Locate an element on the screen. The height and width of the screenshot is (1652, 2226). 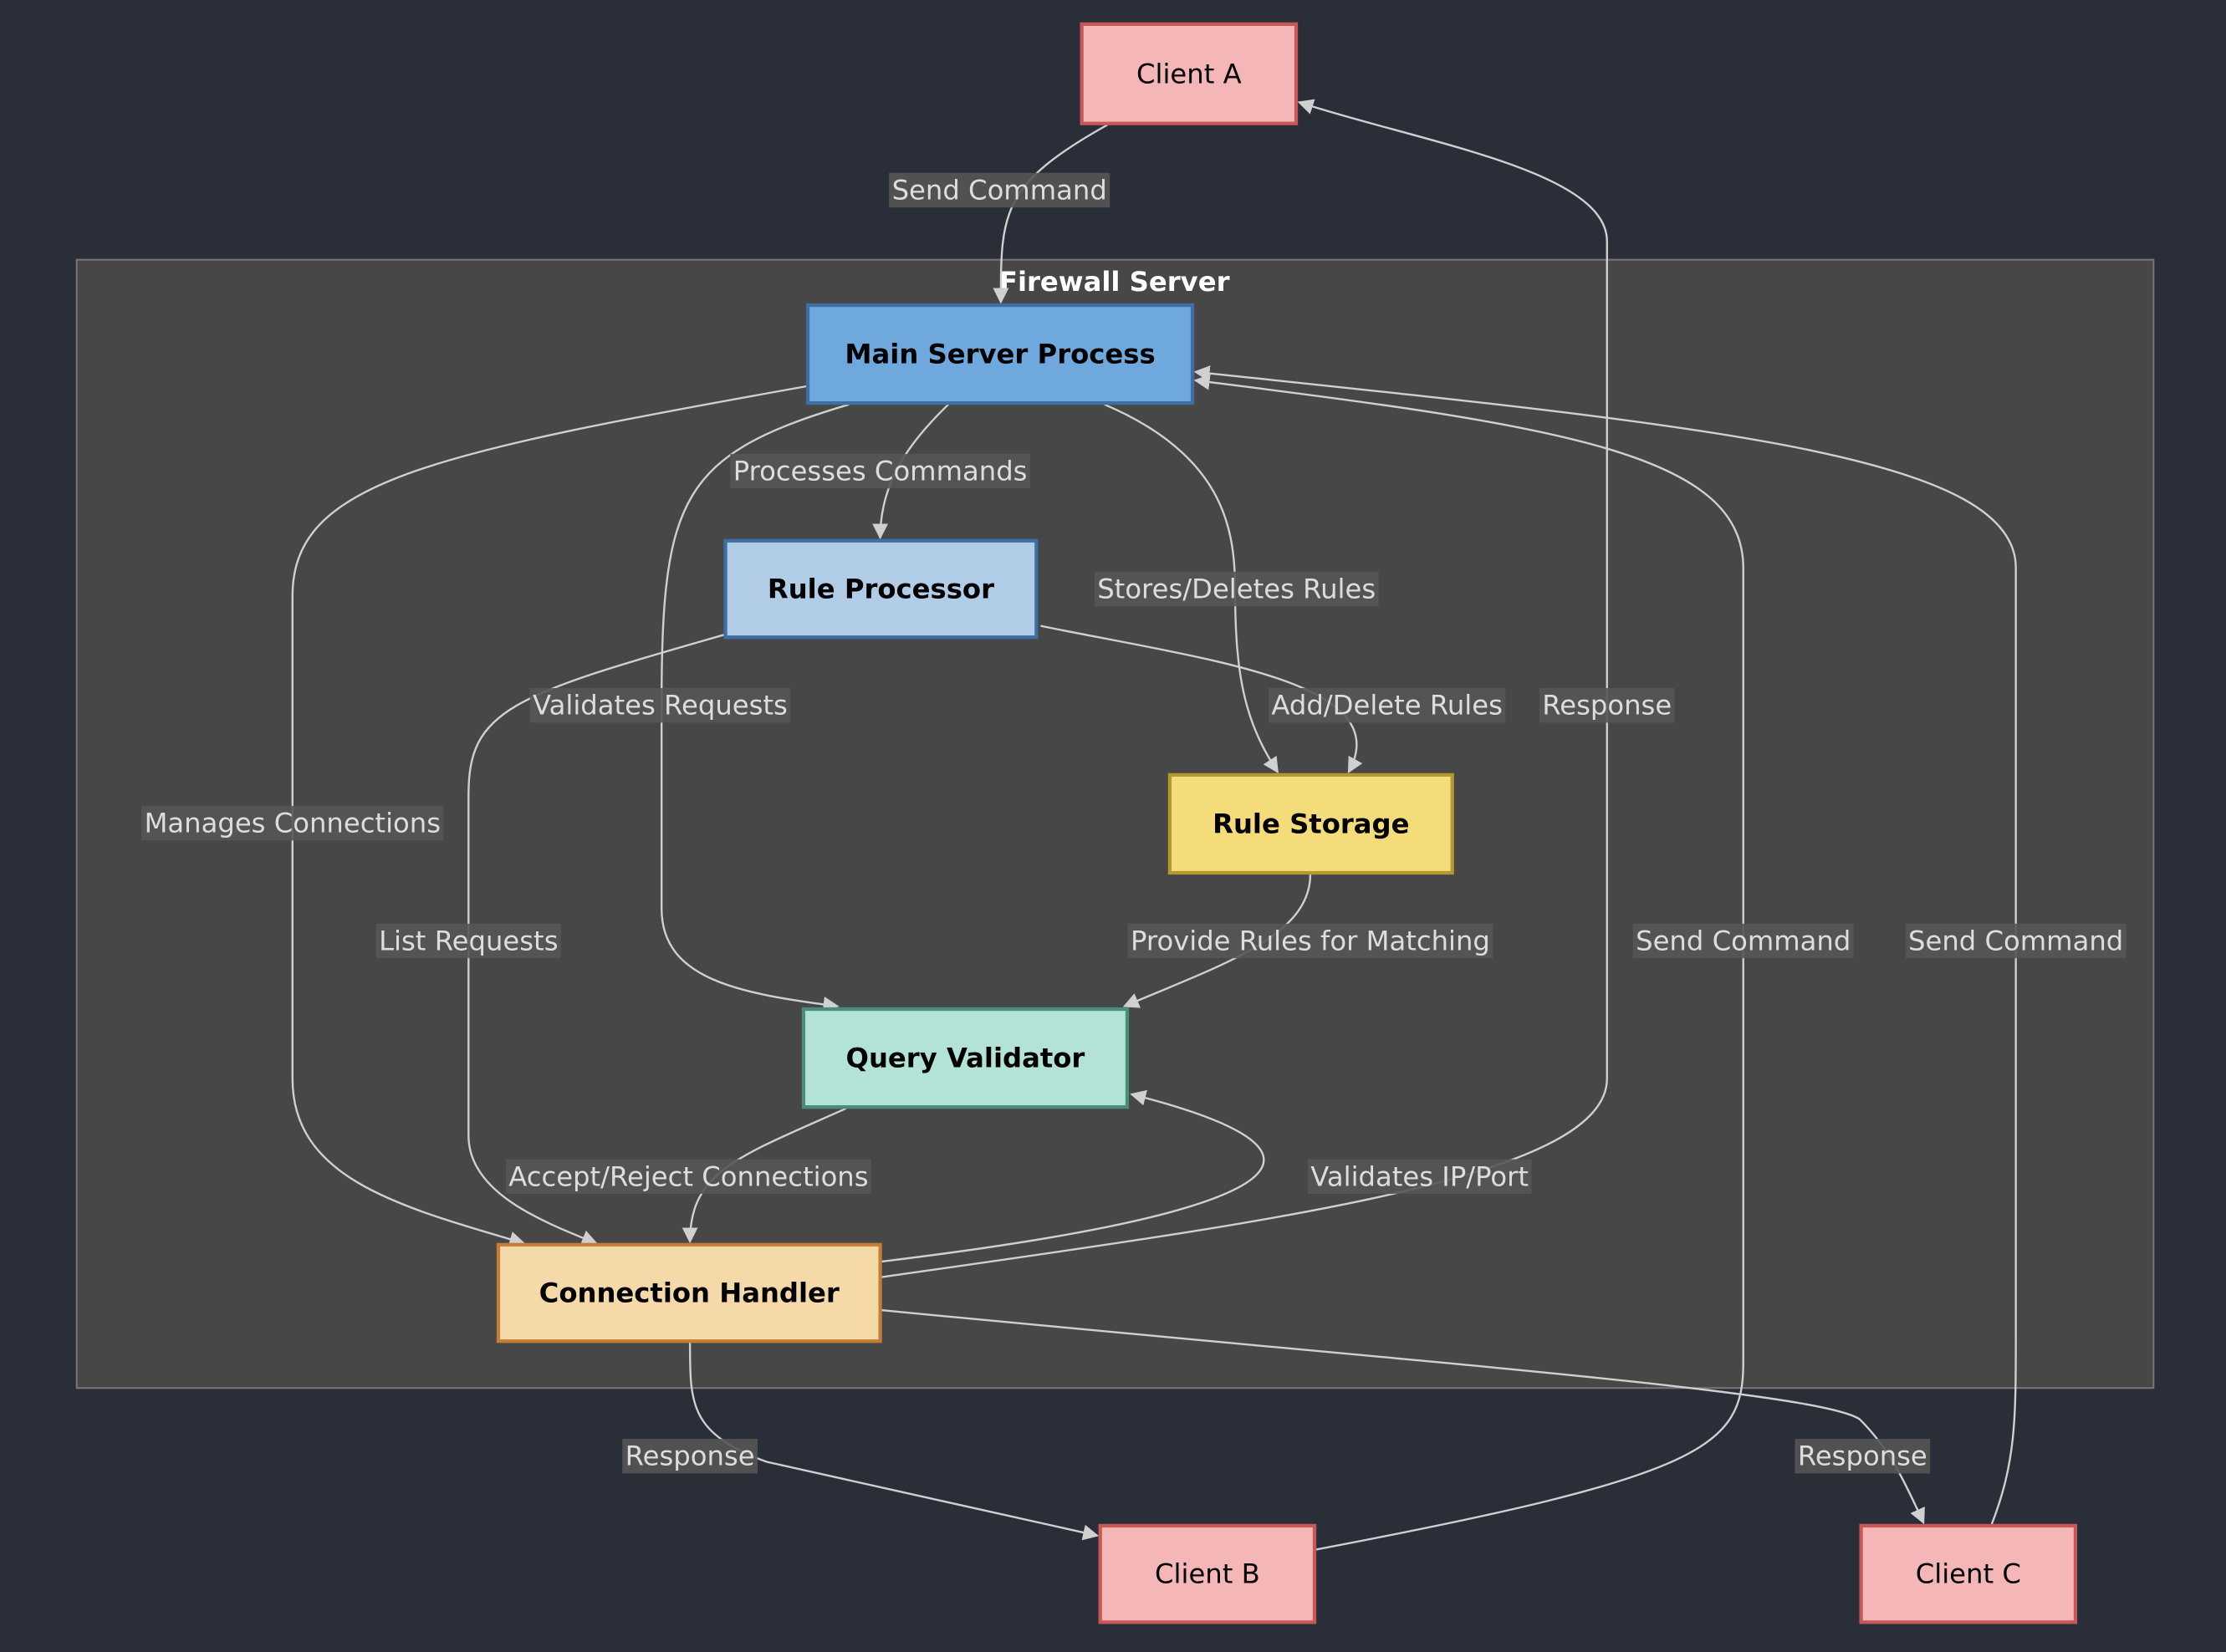
node-validator: Query Validator is located at coordinates (965, 1058).